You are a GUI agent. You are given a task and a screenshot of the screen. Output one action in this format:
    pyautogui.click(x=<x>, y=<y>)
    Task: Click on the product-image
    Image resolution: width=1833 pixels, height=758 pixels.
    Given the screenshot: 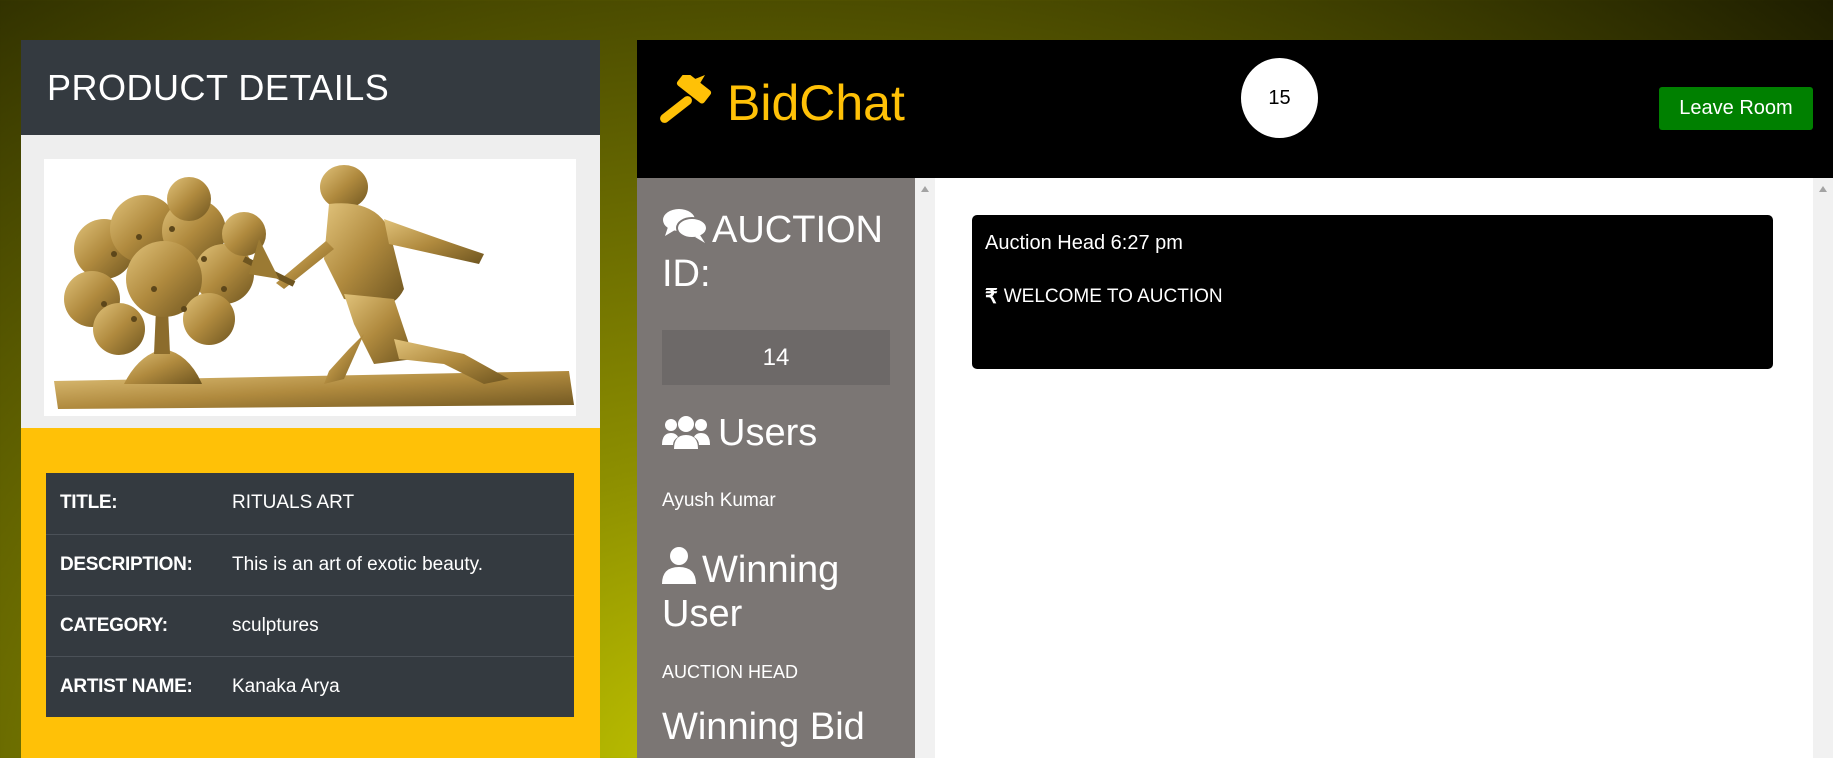 What is the action you would take?
    pyautogui.click(x=310, y=287)
    